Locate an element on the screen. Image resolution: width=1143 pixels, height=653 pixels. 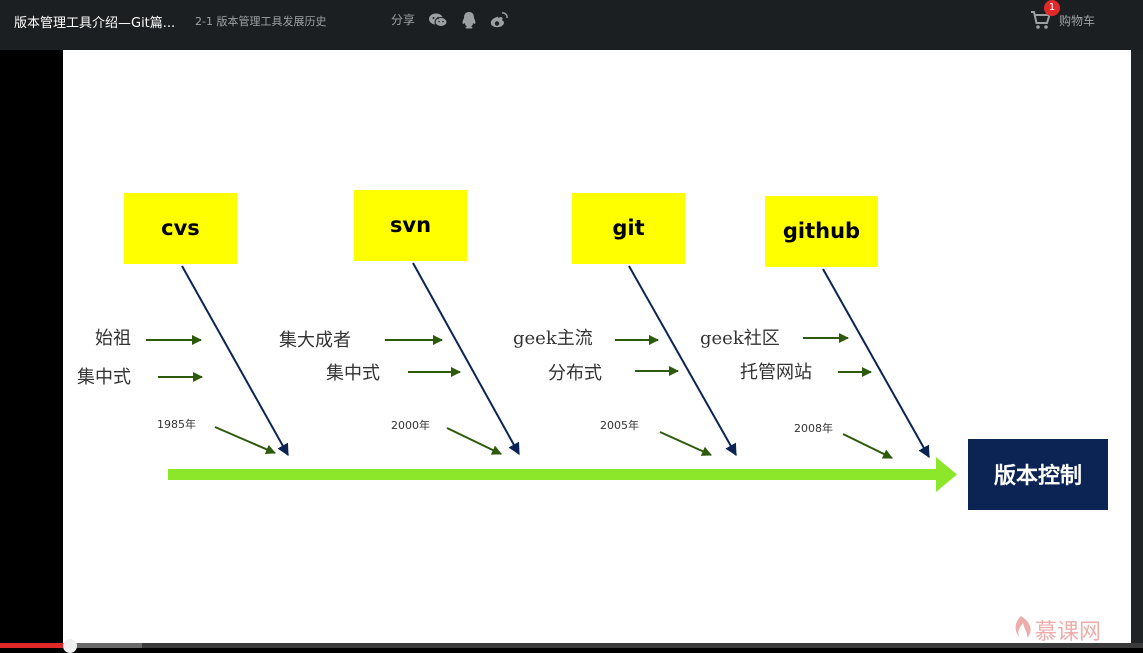
watermark: 慕课网 is located at coordinates (1058, 629).